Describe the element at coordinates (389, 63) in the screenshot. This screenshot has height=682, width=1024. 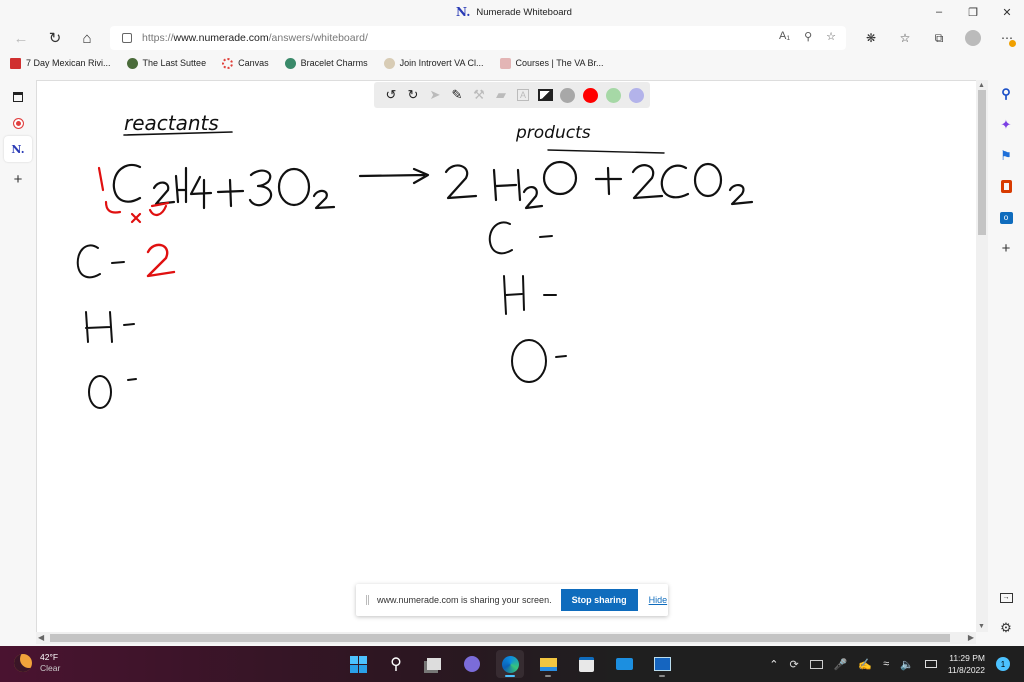
I see `bookmark-favicon-icon` at that location.